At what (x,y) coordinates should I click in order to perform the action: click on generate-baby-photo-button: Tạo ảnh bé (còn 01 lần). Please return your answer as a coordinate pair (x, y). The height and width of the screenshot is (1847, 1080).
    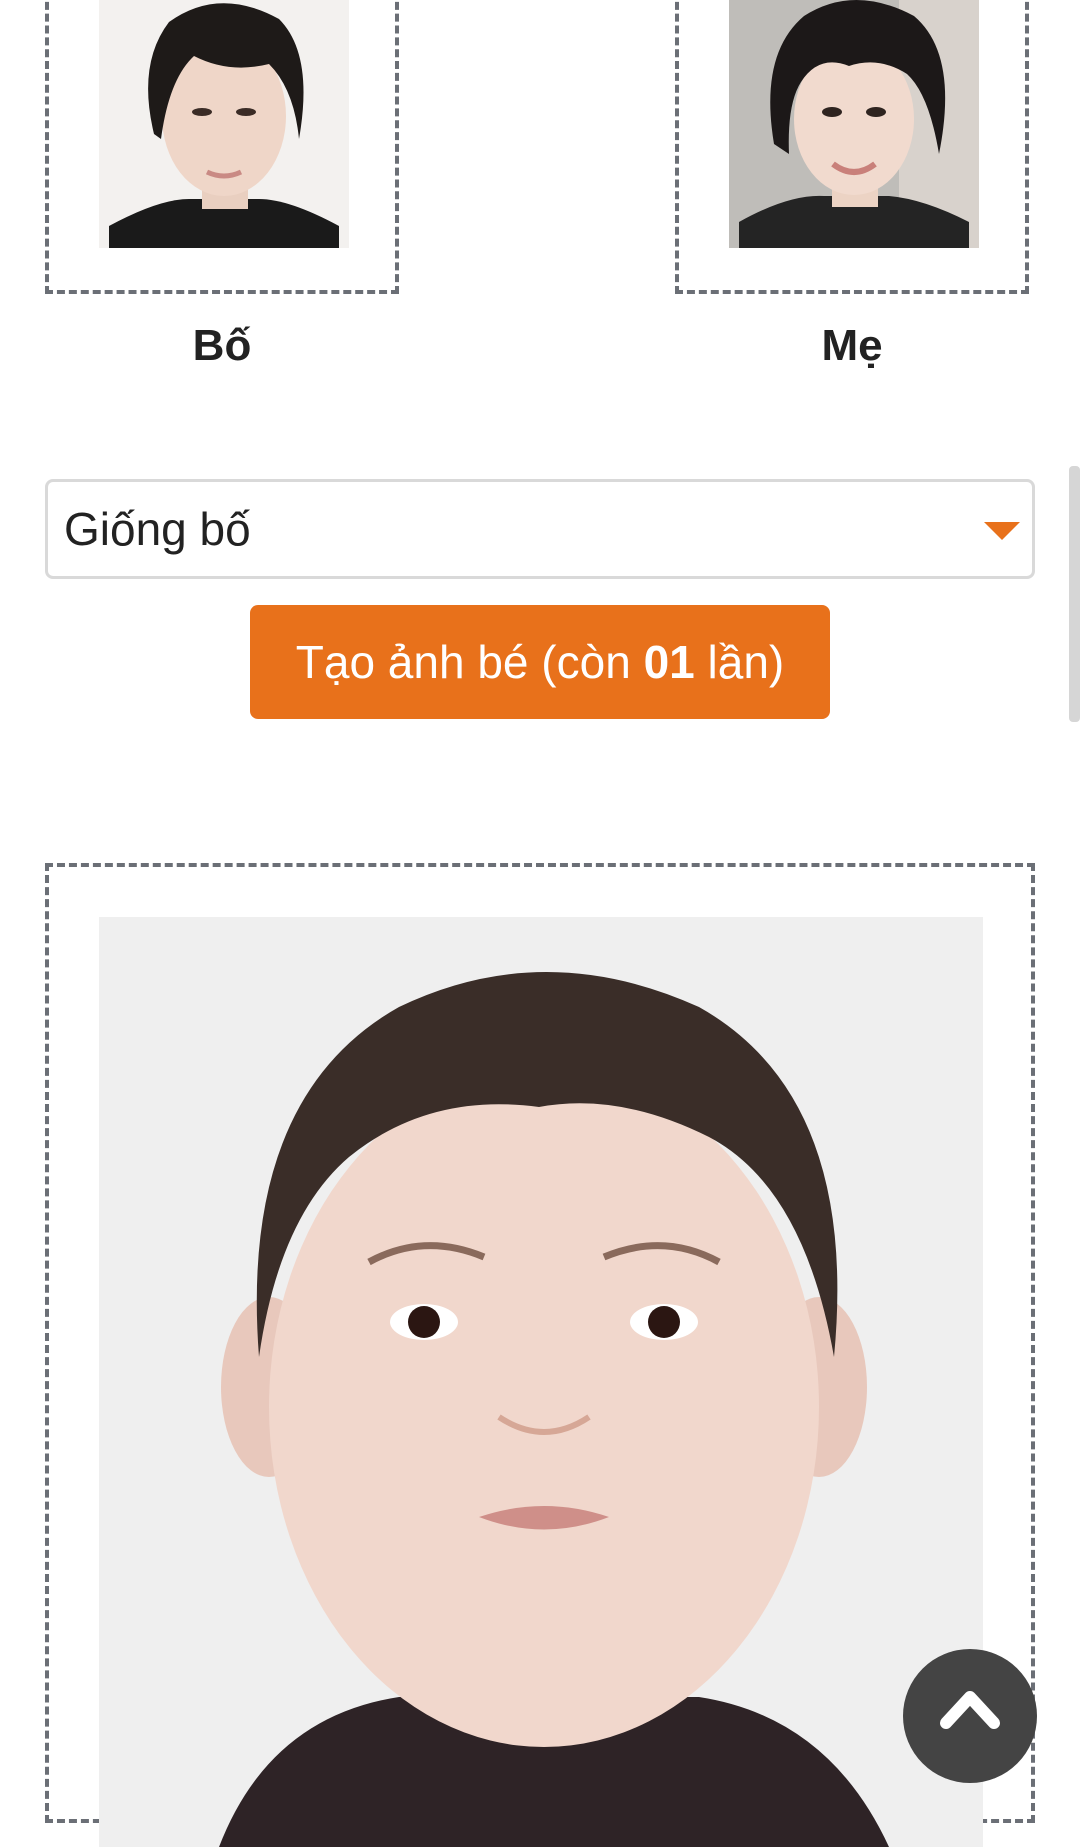
    Looking at the image, I should click on (540, 662).